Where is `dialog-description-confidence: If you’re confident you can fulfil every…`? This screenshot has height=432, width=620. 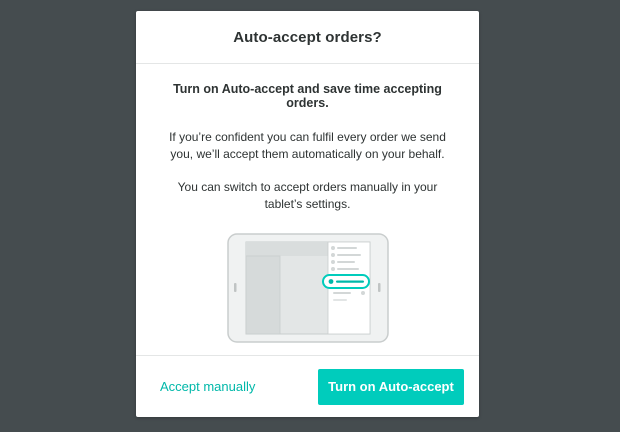 dialog-description-confidence: If you’re confident you can fulfil every… is located at coordinates (307, 145).